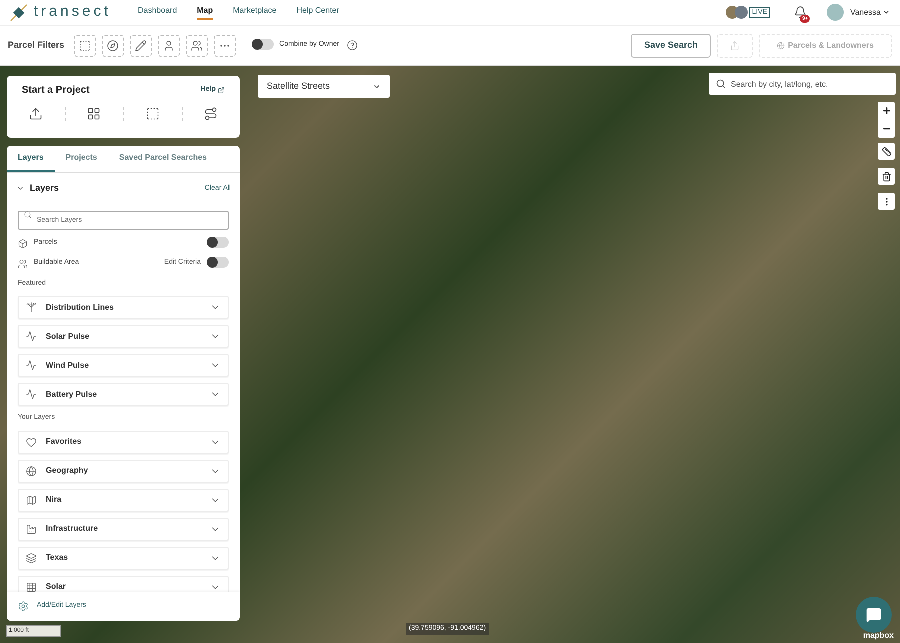 The height and width of the screenshot is (643, 900). Describe the element at coordinates (671, 46) in the screenshot. I see `save-search-button: Save Search` at that location.